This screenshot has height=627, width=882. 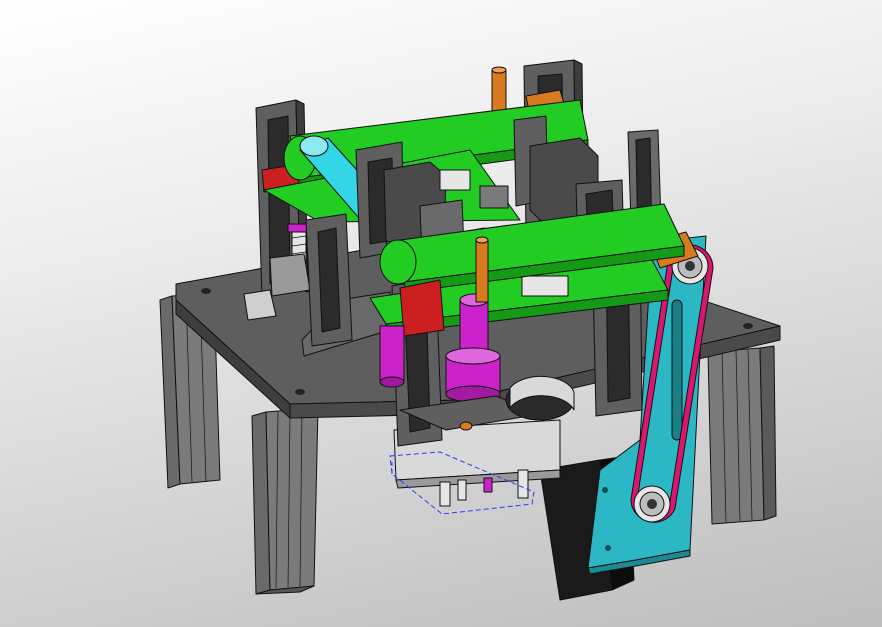 I want to click on orange-piston-rod-back, so click(x=499, y=90).